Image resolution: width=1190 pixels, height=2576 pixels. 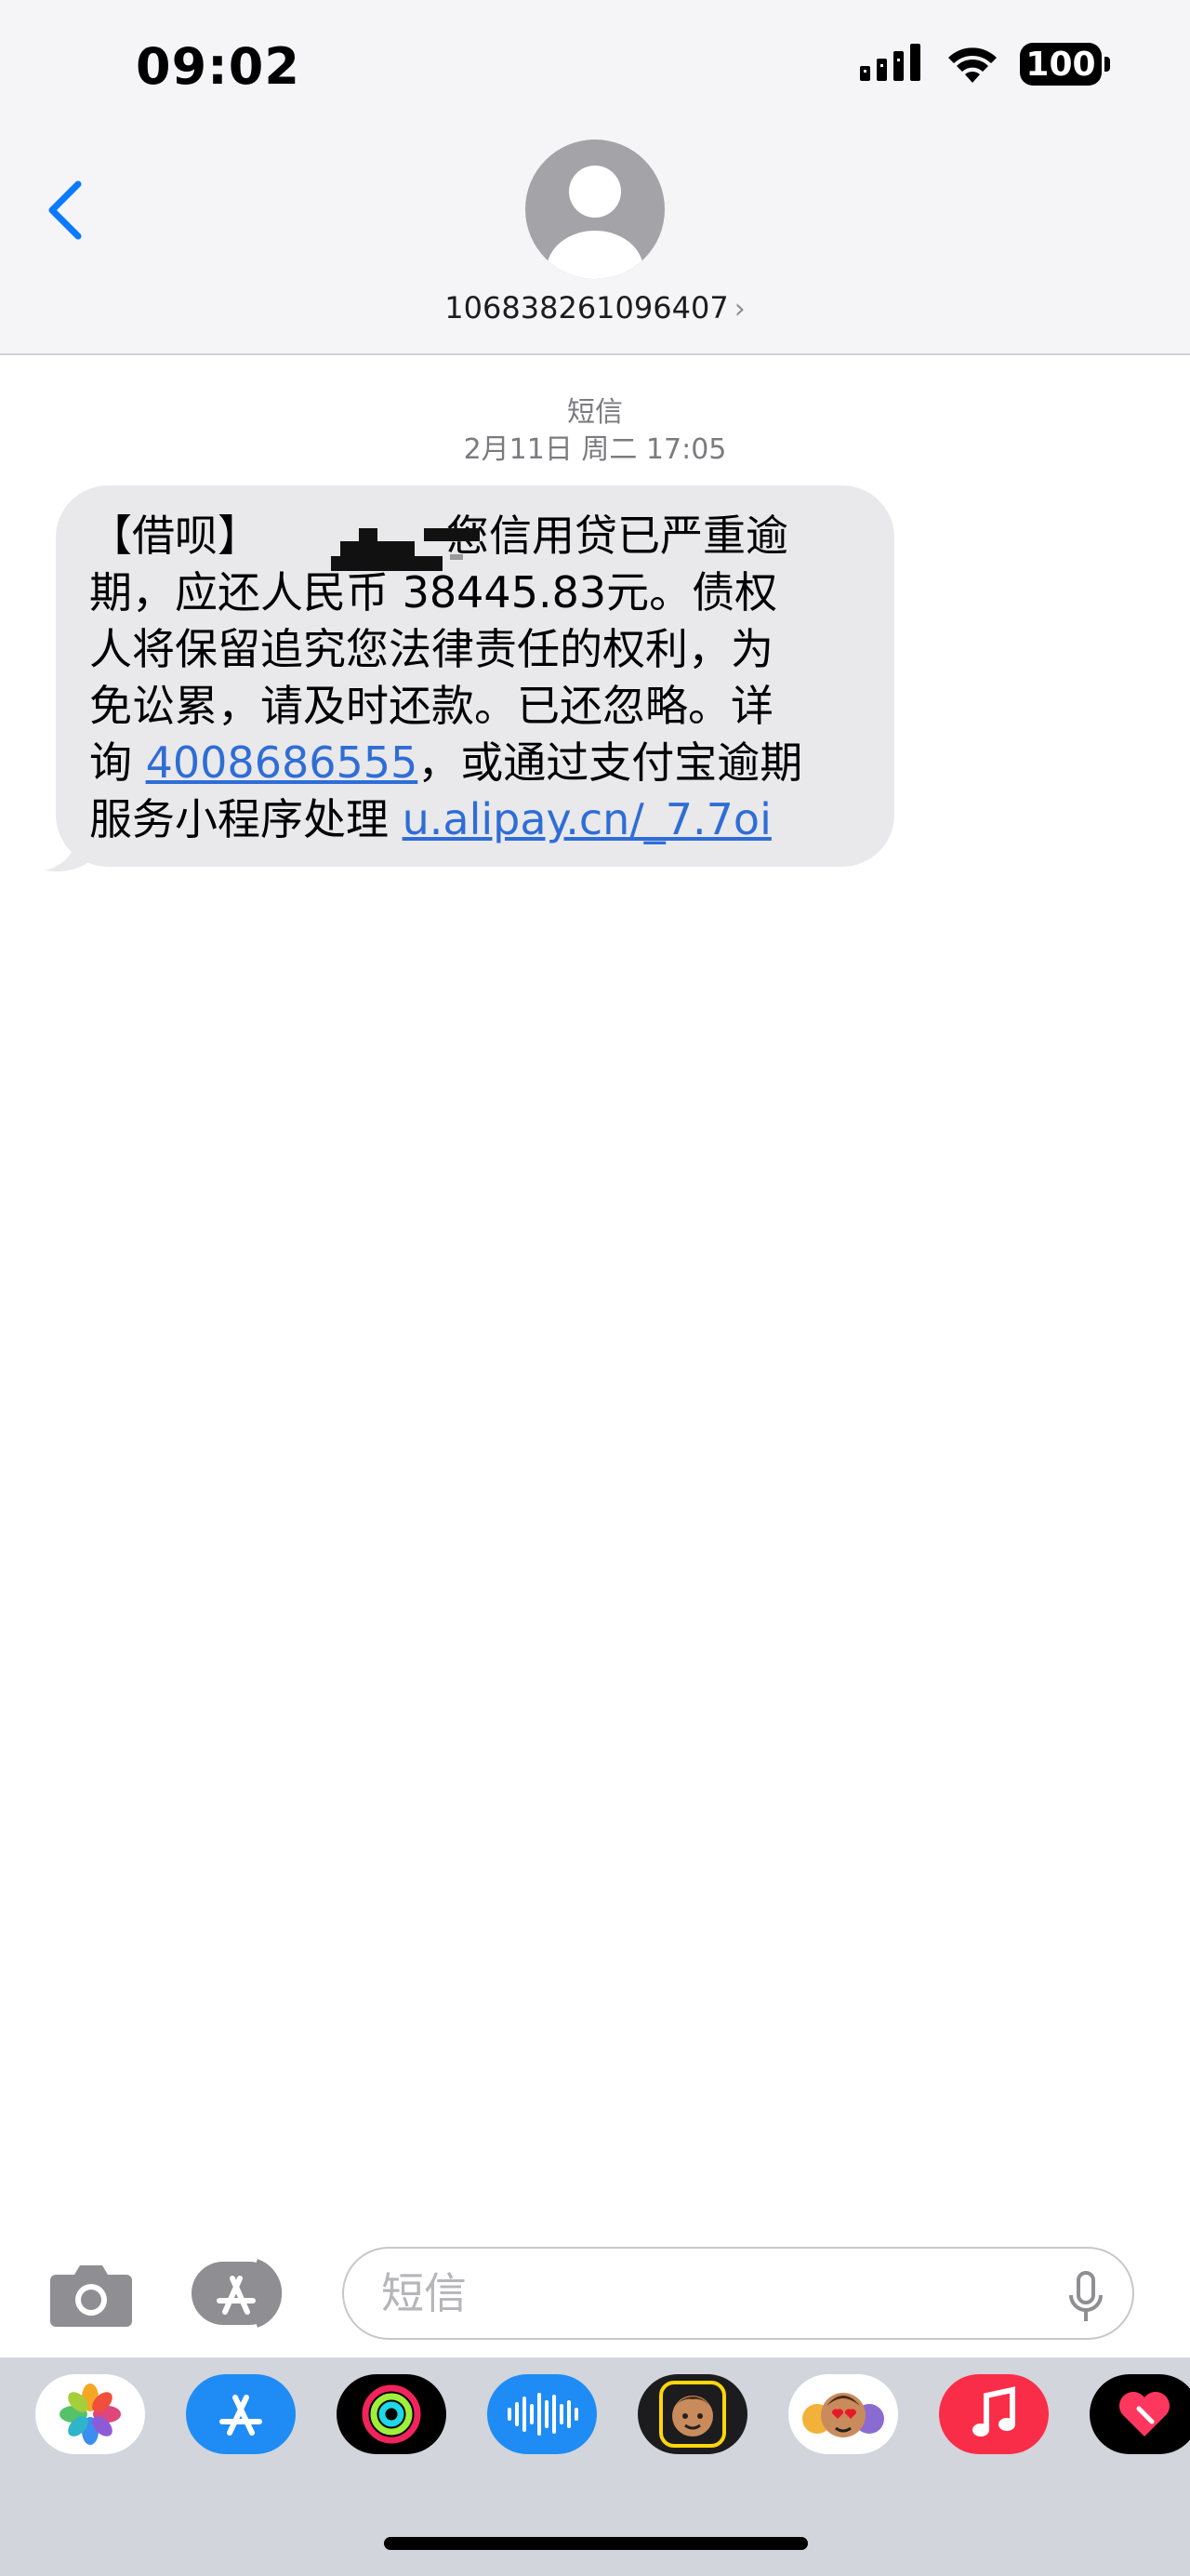 What do you see at coordinates (246, 819) in the screenshot?
I see `message-text: 服务小程序处理` at bounding box center [246, 819].